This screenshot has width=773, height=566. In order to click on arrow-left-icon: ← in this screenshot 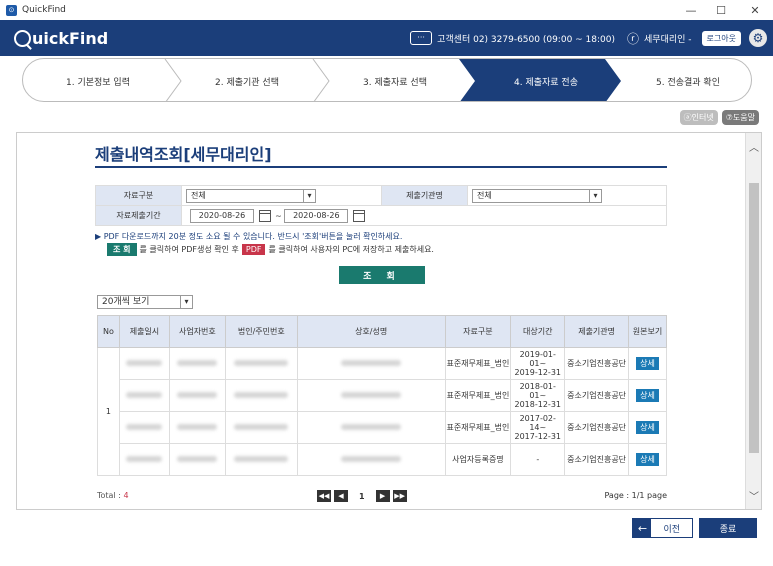, I will do `click(642, 528)`.